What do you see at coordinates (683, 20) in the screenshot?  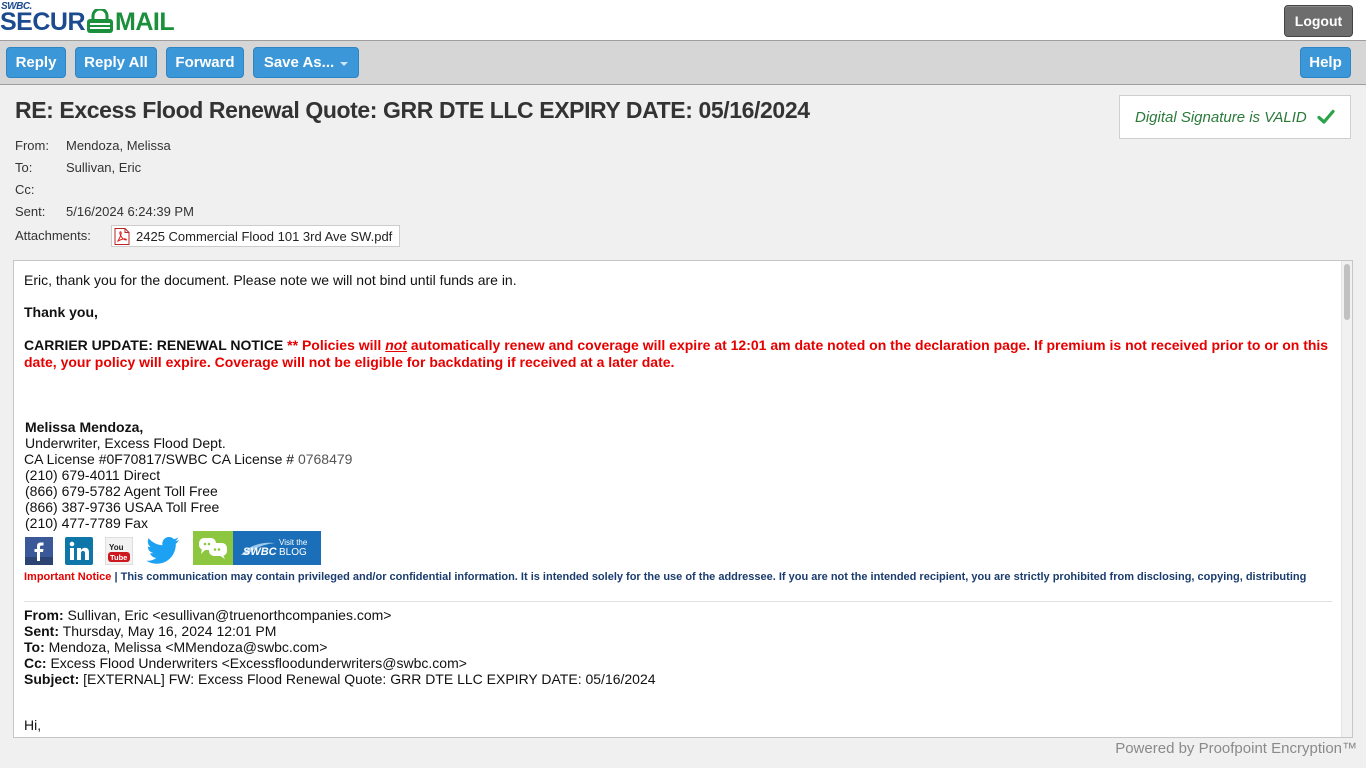 I see `top-header: SWBC. SECUR MAIL Logout` at bounding box center [683, 20].